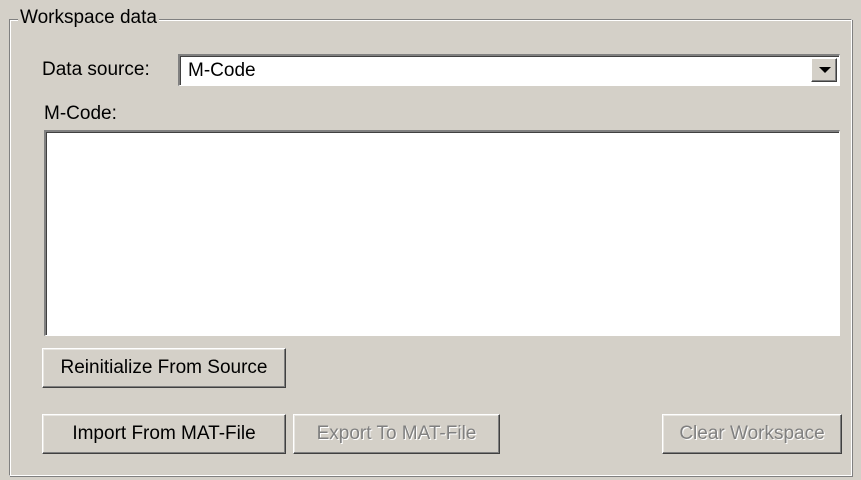 The image size is (861, 480). I want to click on data-source-select: M-Code, so click(509, 70).